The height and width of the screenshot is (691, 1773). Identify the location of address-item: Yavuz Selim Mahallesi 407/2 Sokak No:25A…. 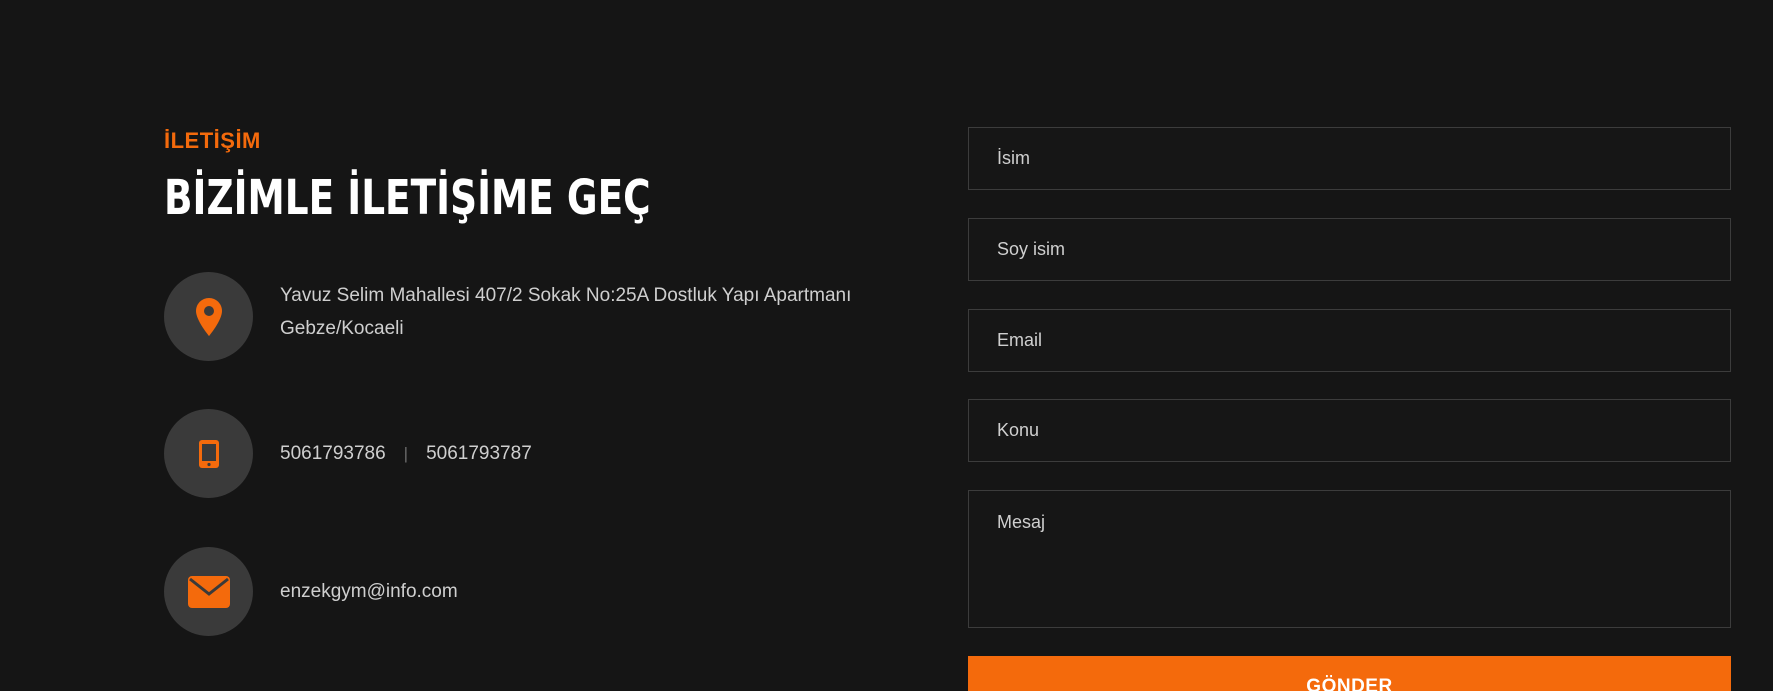
(542, 316).